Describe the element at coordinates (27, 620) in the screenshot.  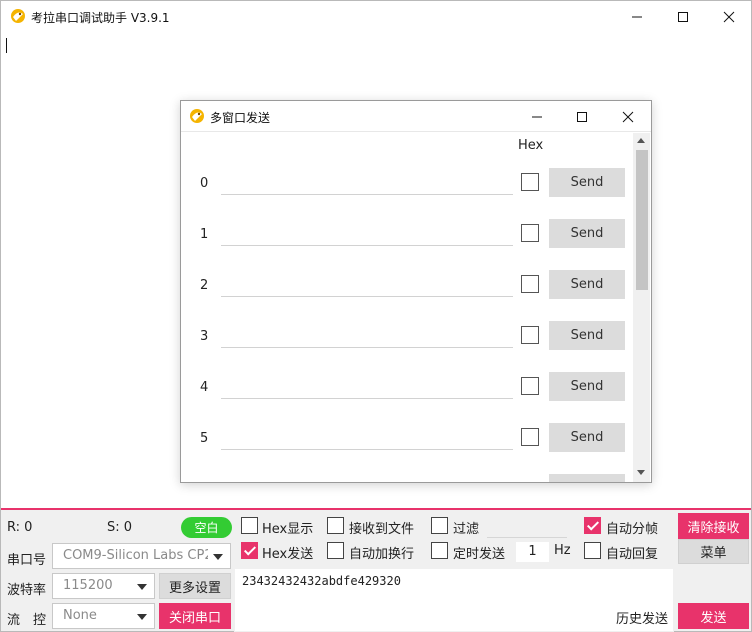
I see `flow-label: 流 控` at that location.